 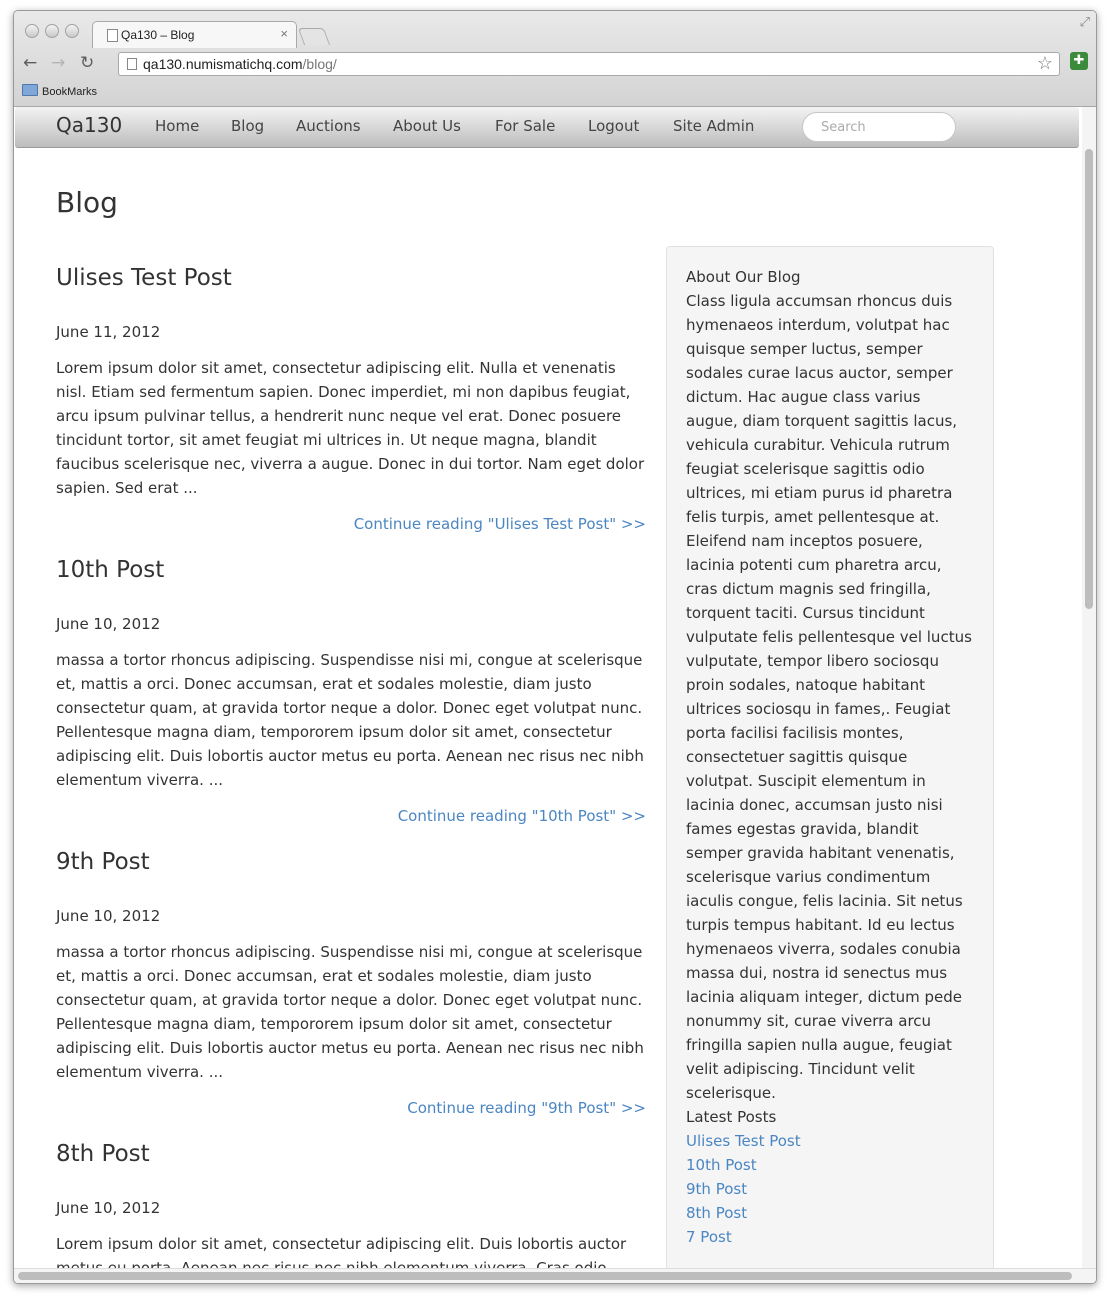 I want to click on url-text: qa130.numismatichq.com/blog/, so click(x=240, y=64).